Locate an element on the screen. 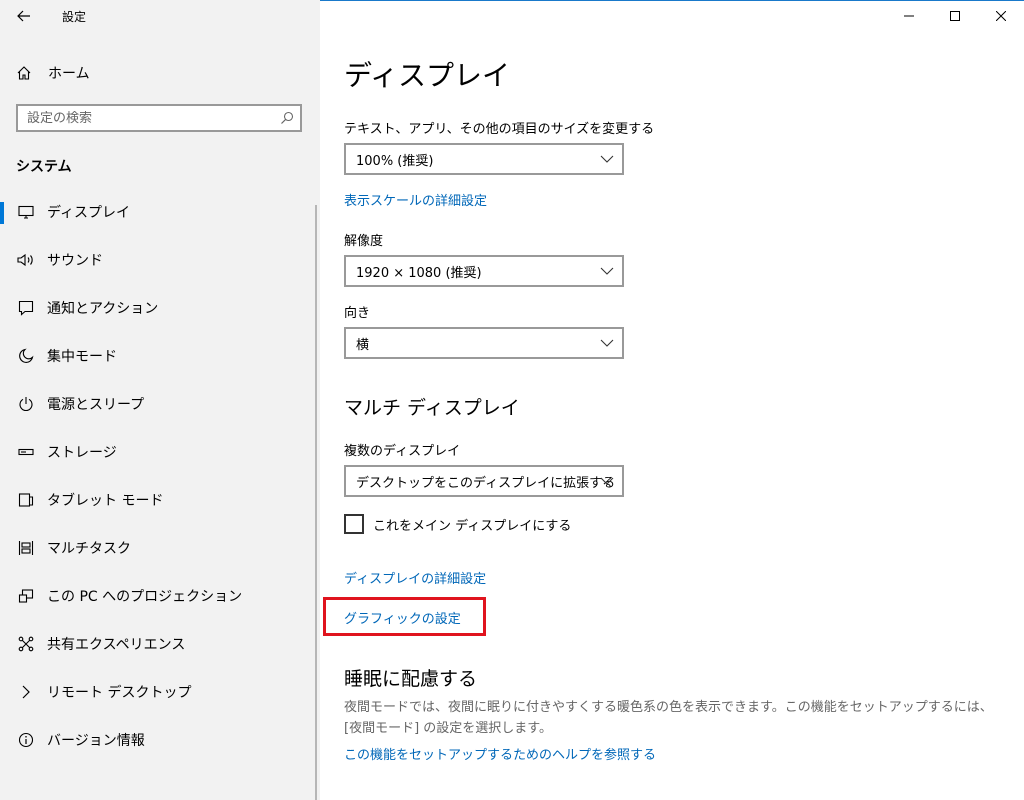 The image size is (1024, 800). multi-display-dropdown: デスクトップをこのディスプレイに拡張する is located at coordinates (484, 481).